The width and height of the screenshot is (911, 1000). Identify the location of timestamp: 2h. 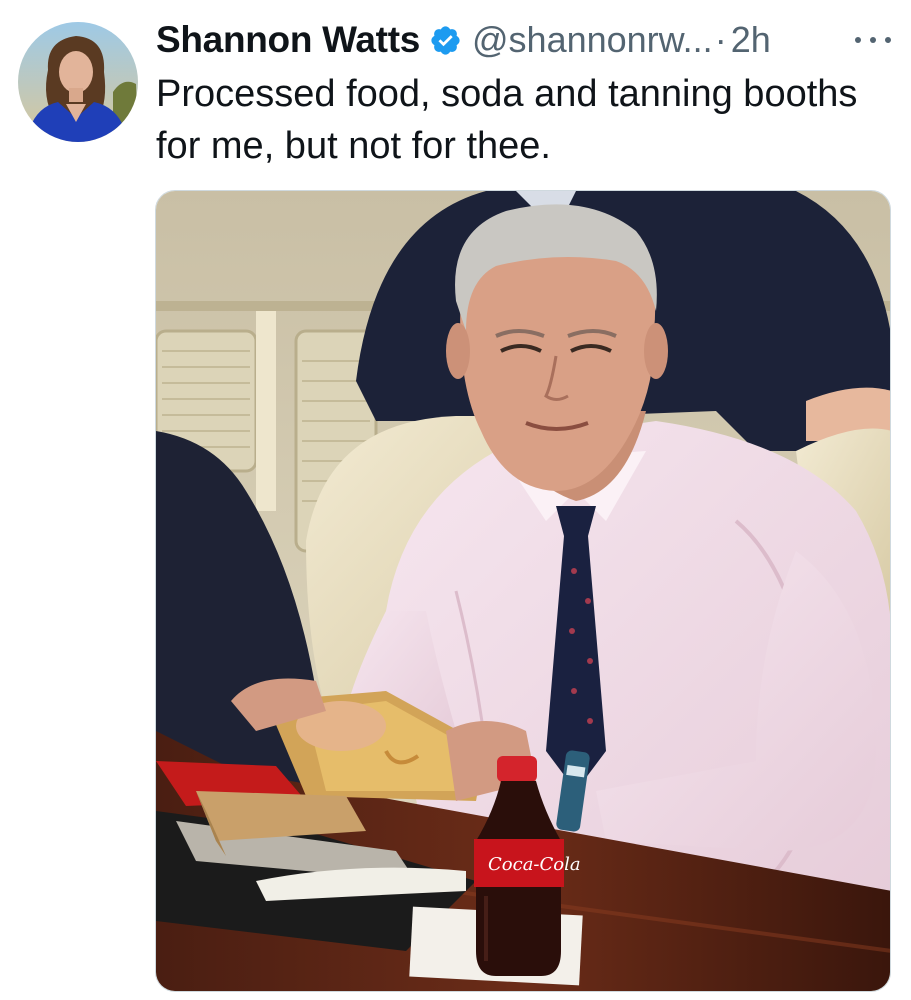
(751, 40).